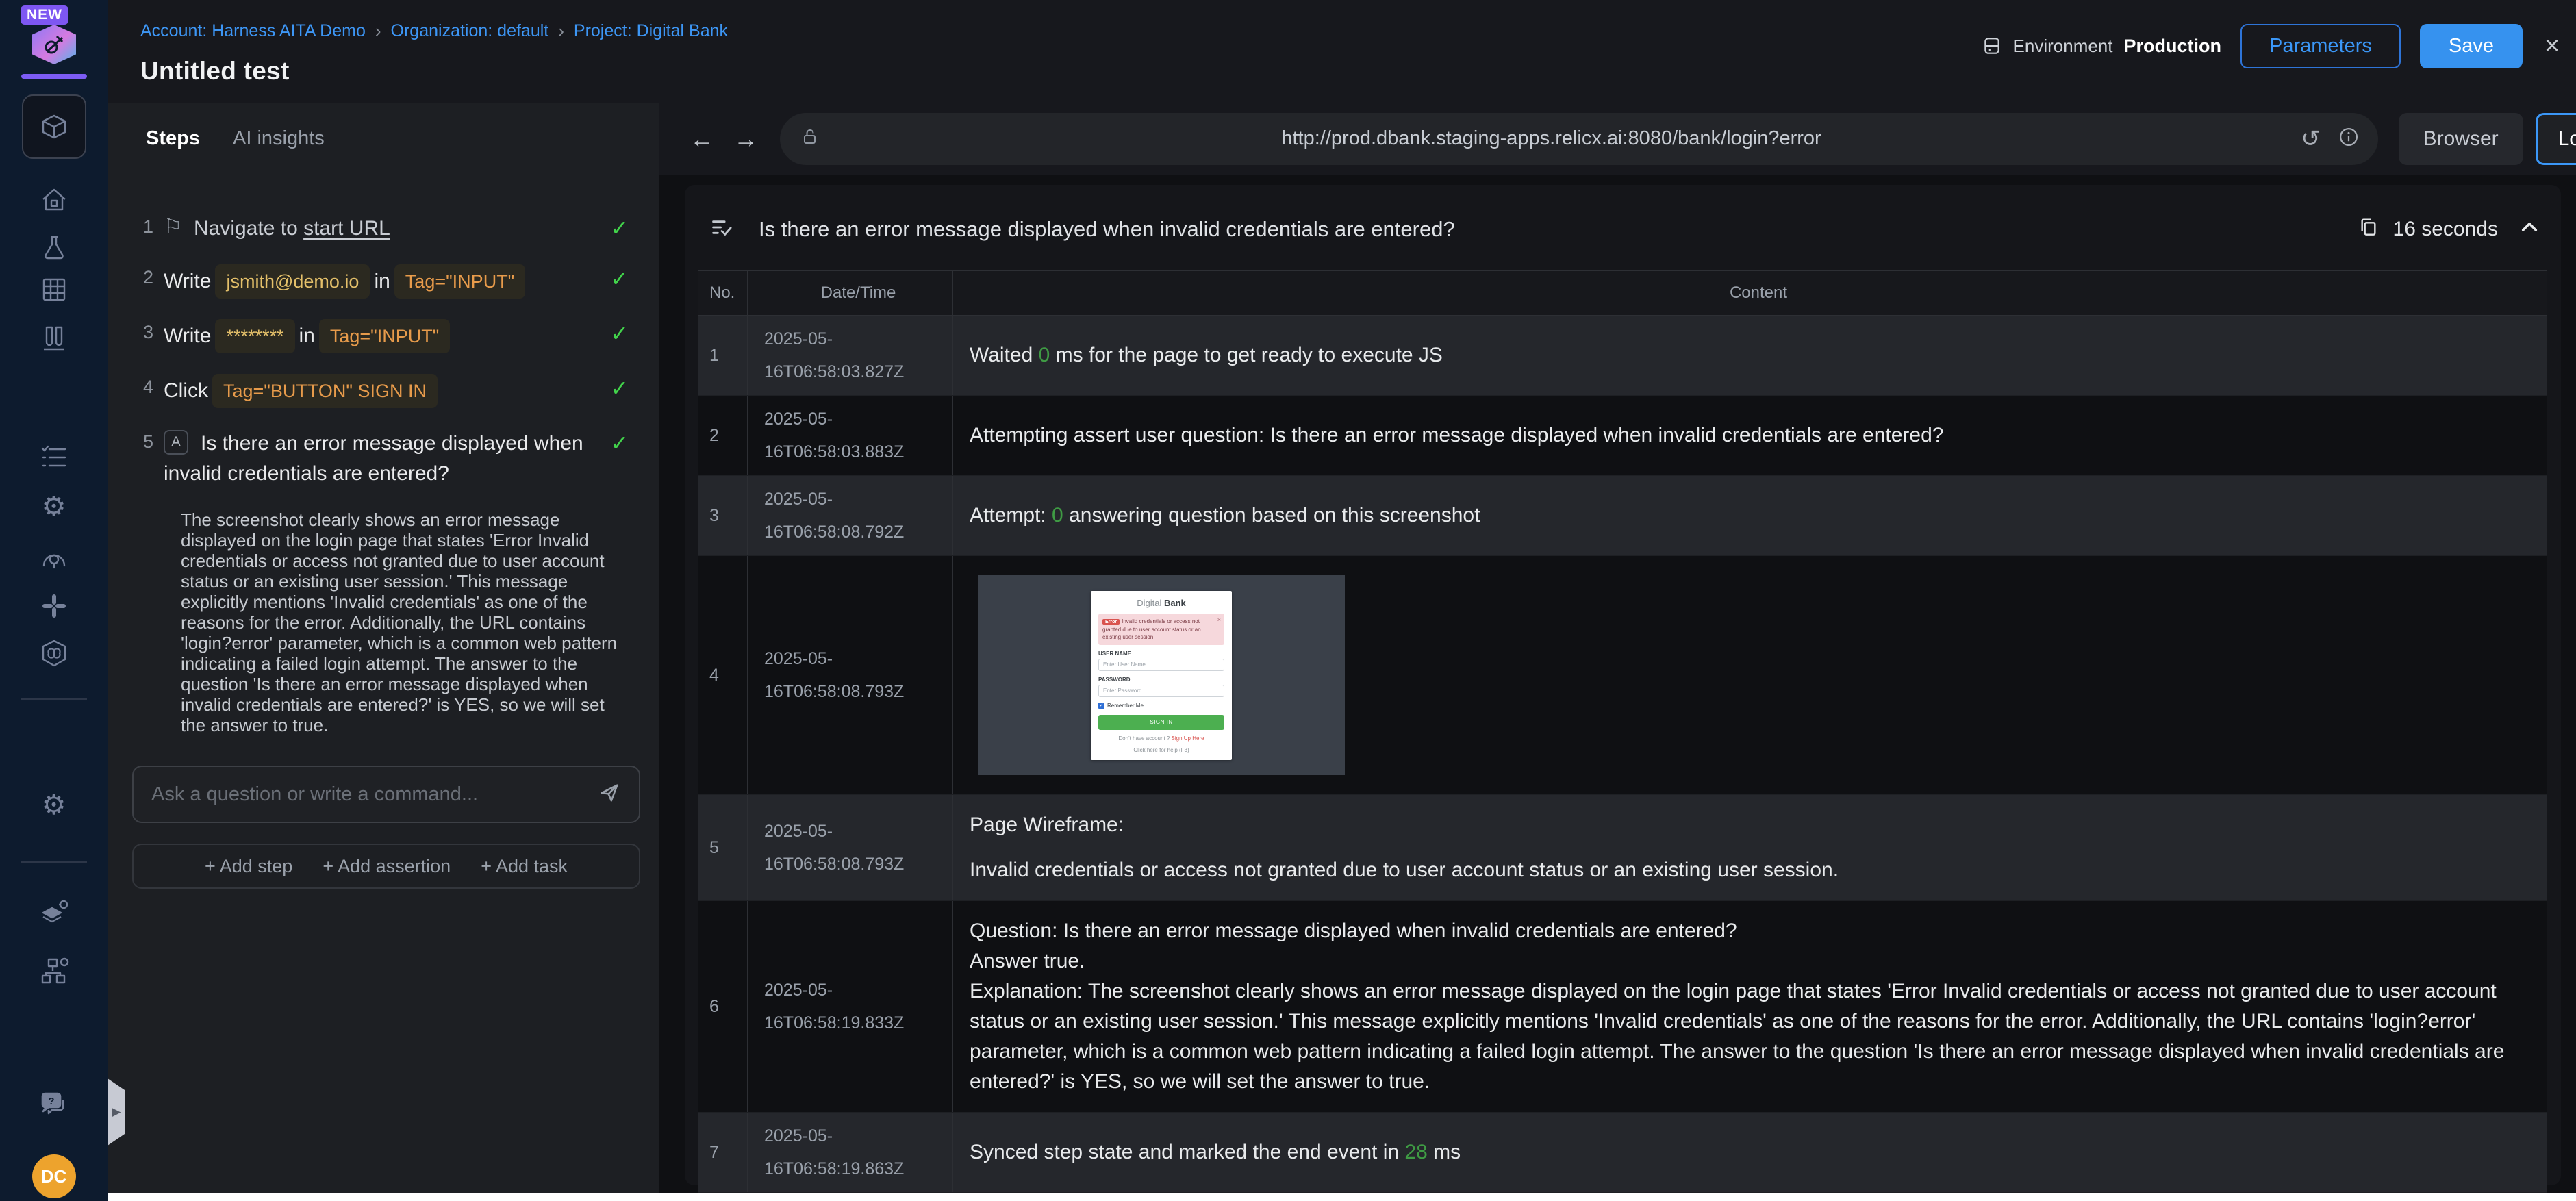  Describe the element at coordinates (2311, 139) in the screenshot. I see `refresh-icon: ↺` at that location.